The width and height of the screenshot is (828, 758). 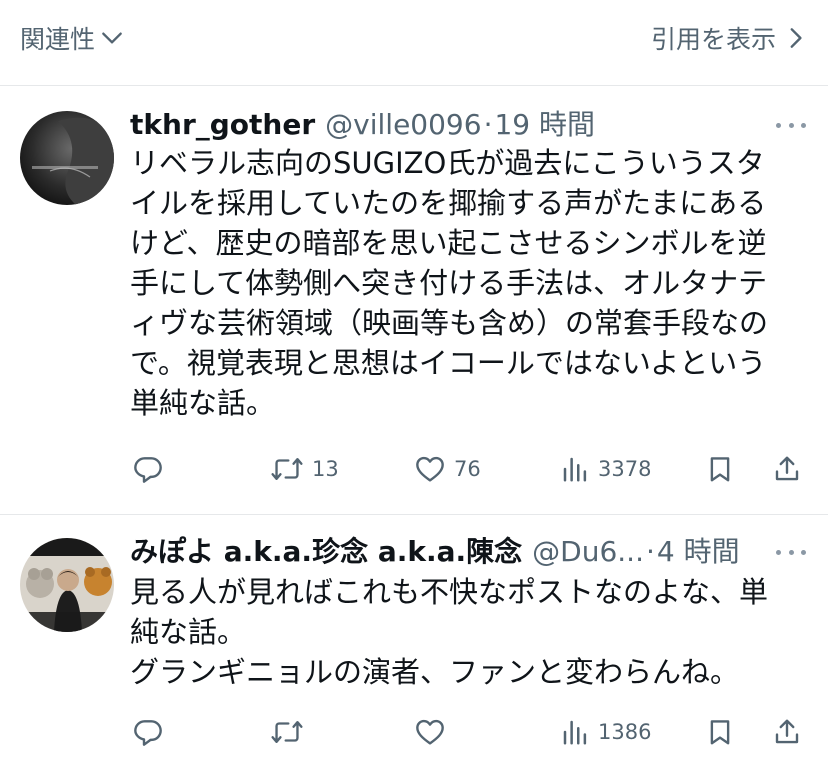 I want to click on repost-count: 13, so click(x=325, y=469).